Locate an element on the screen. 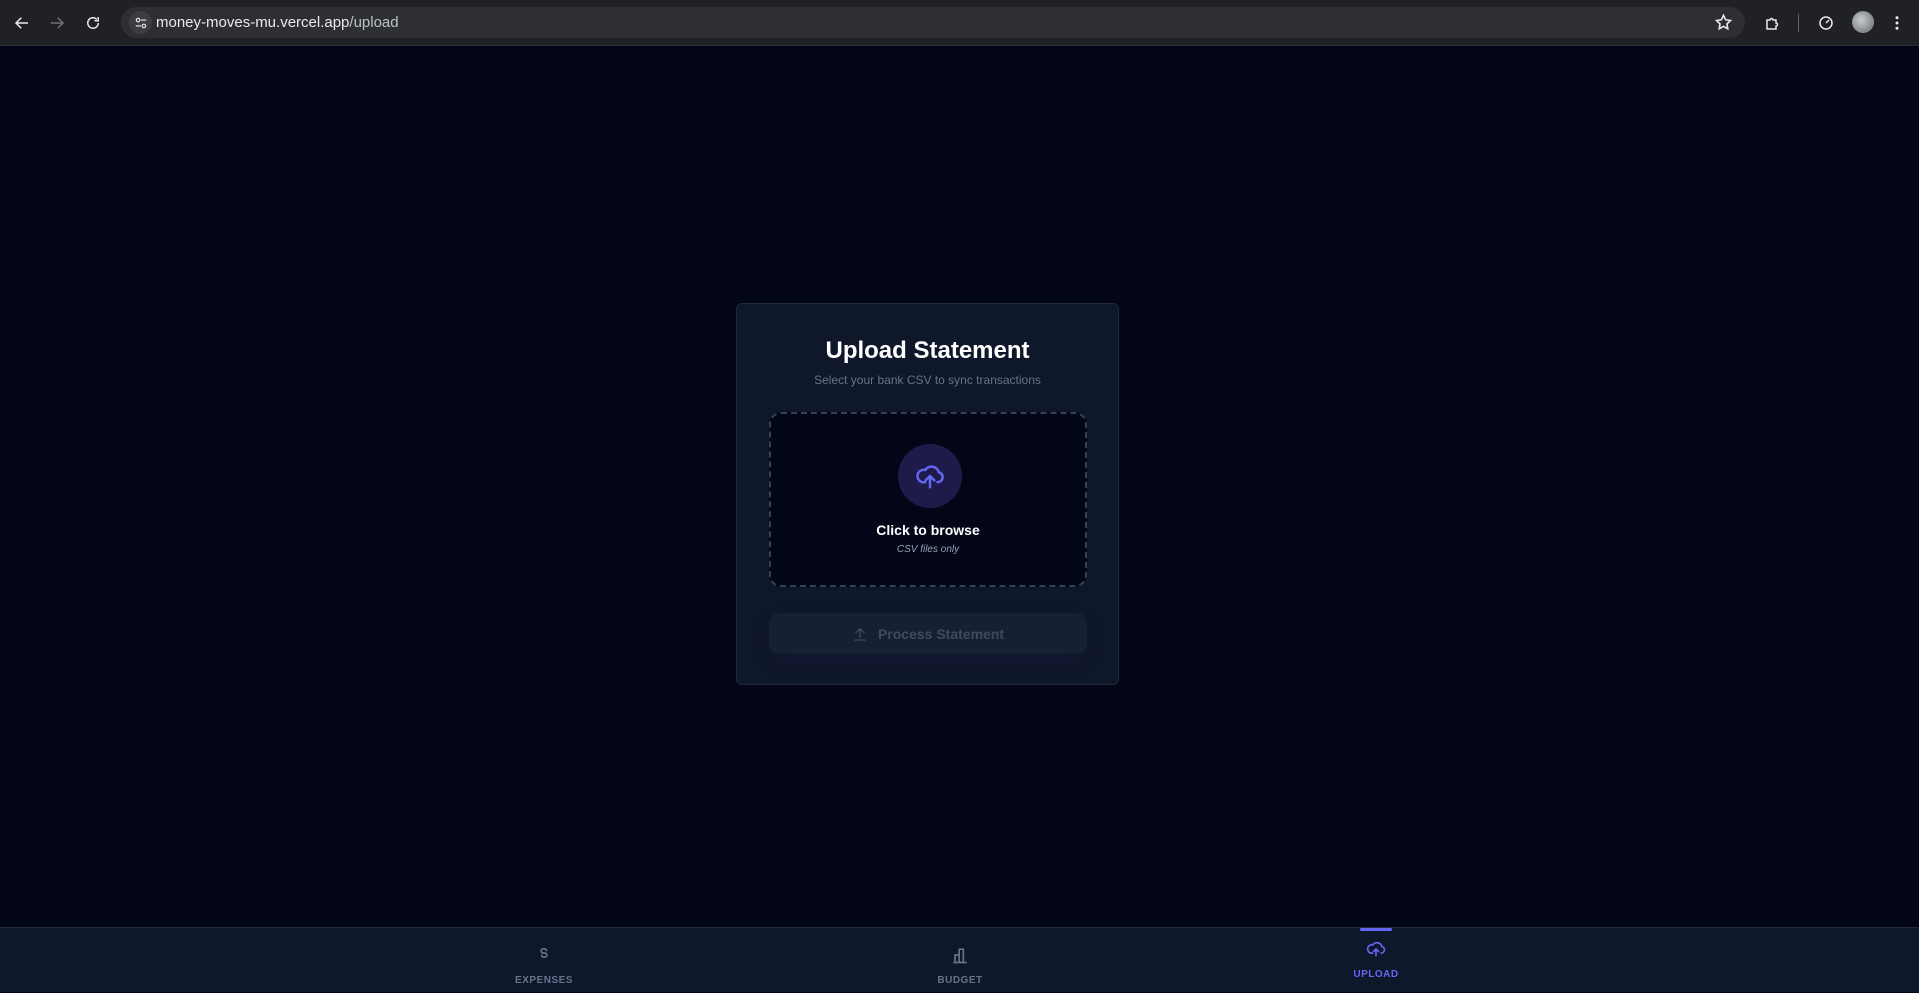 This screenshot has width=1919, height=993. back-button is located at coordinates (22, 23).